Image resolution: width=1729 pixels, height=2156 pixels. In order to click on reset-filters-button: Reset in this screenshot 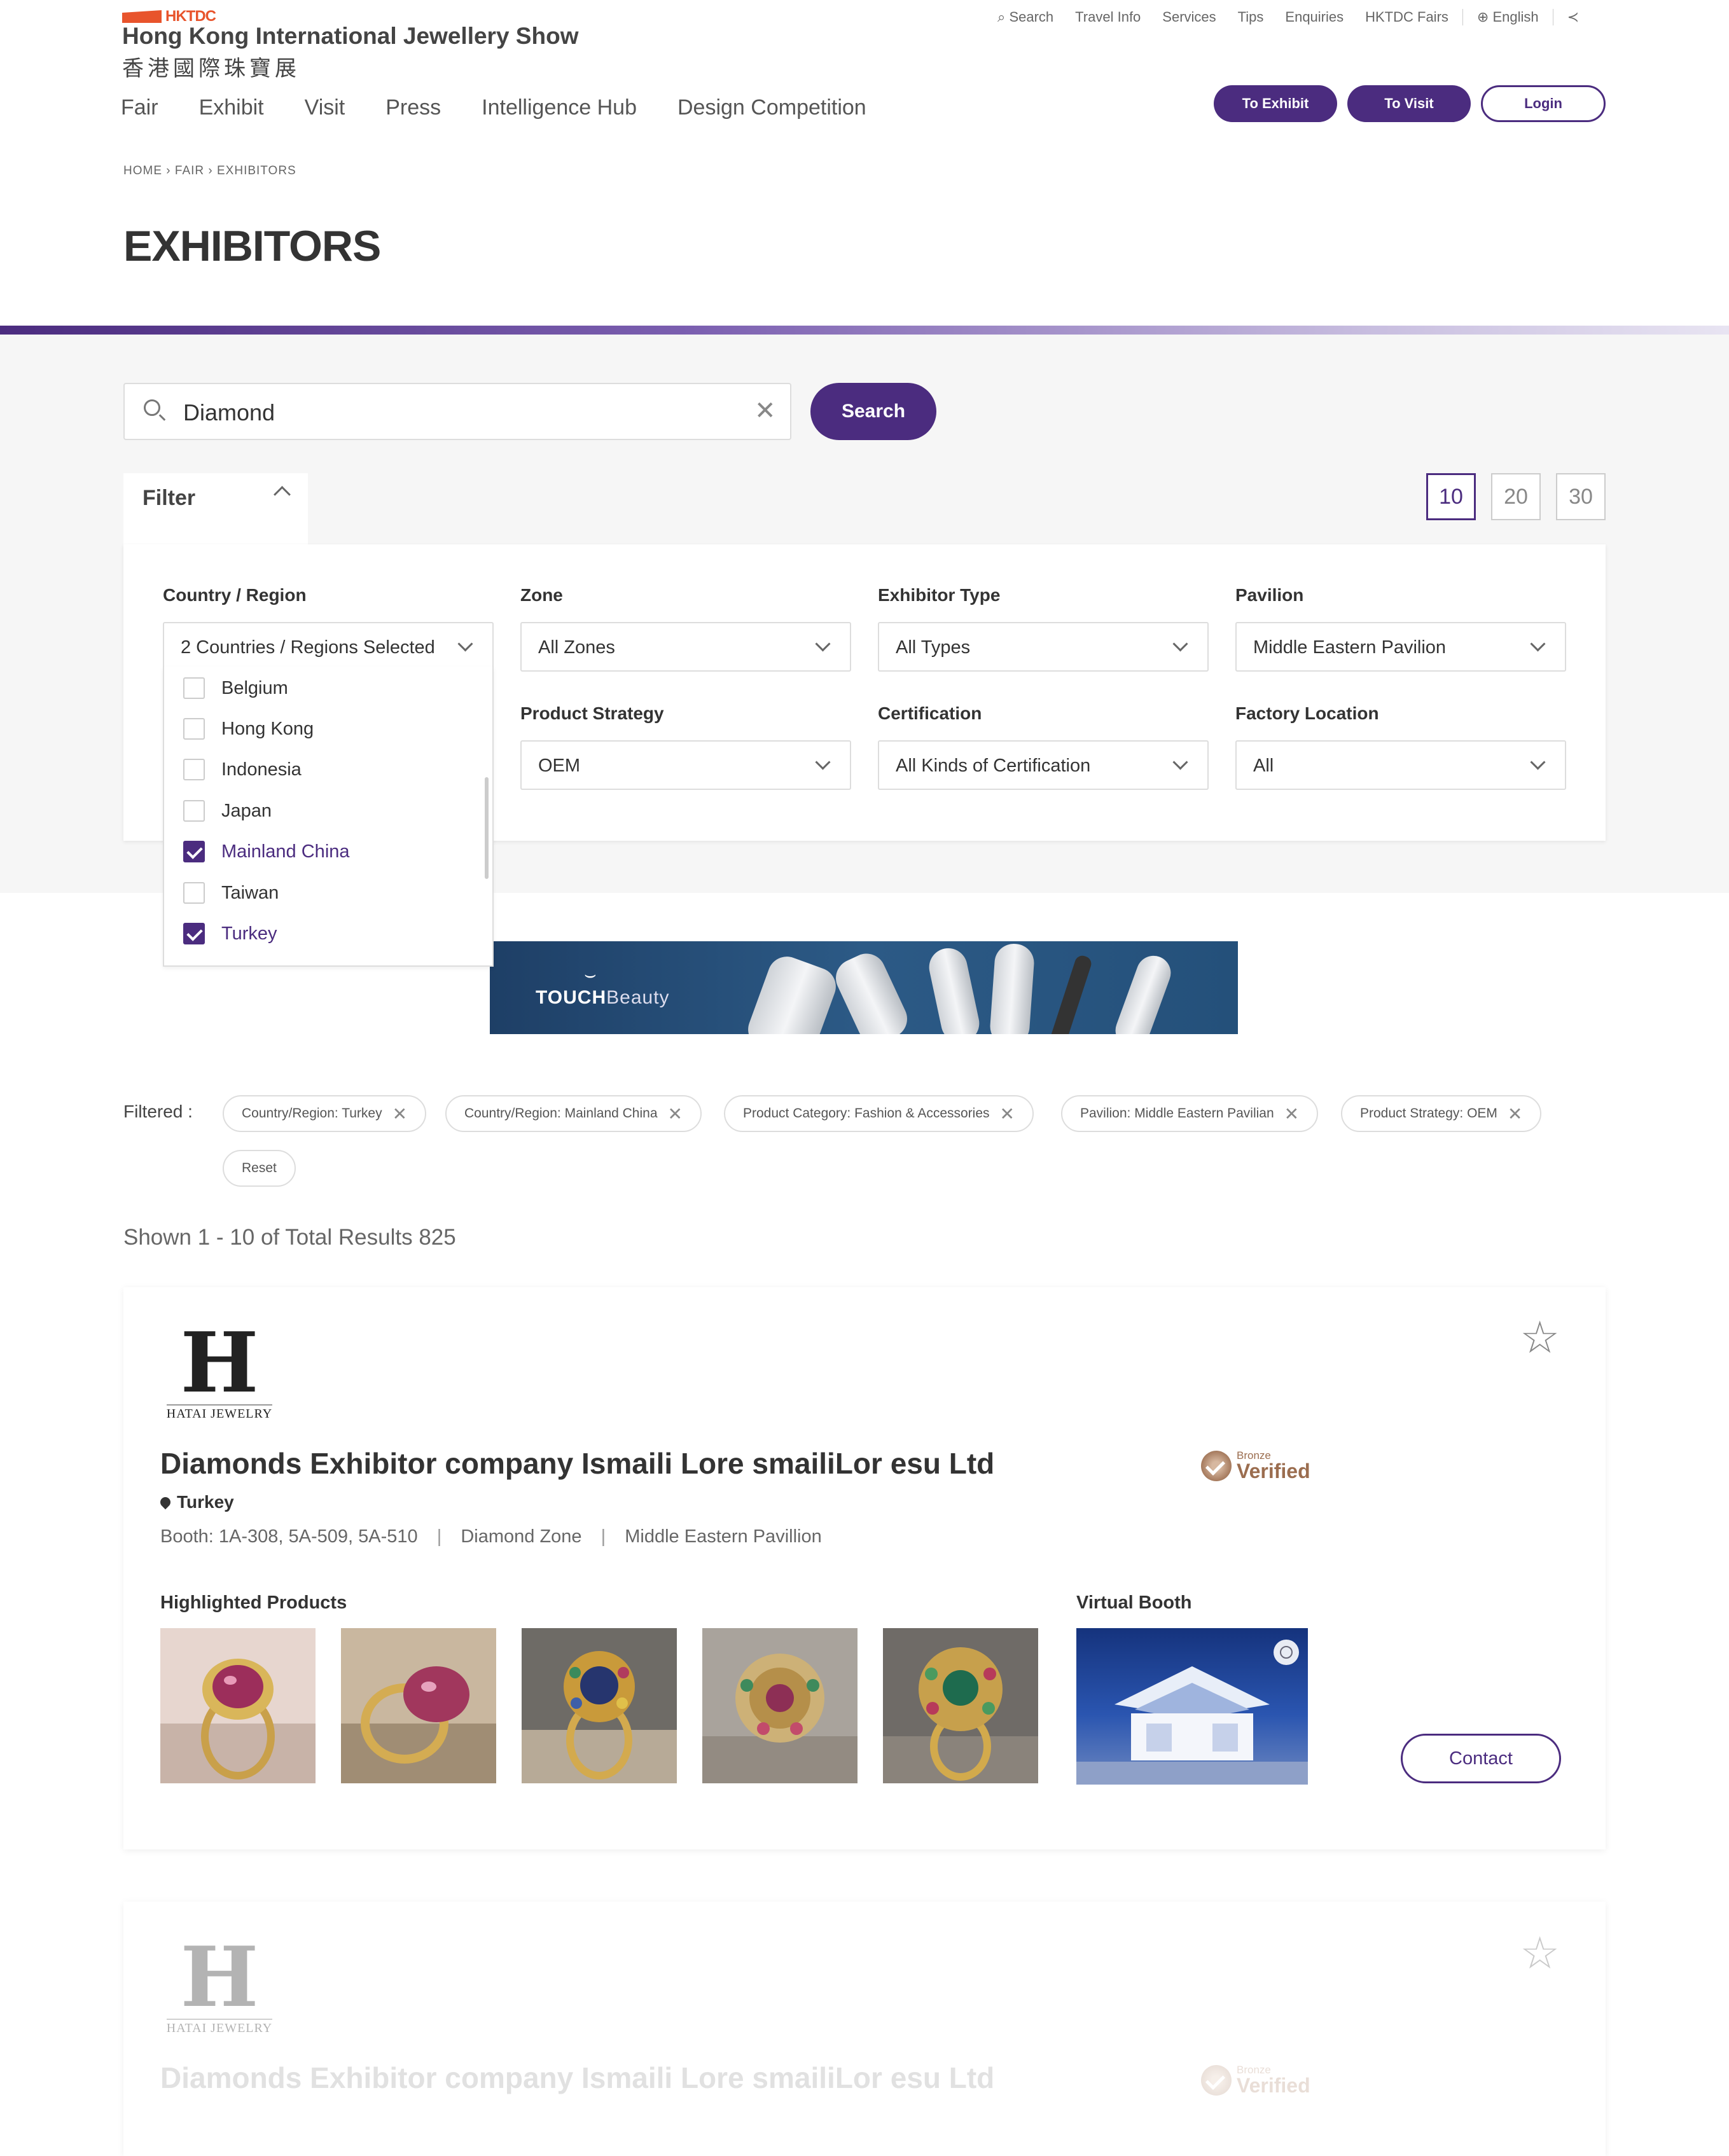, I will do `click(259, 1168)`.